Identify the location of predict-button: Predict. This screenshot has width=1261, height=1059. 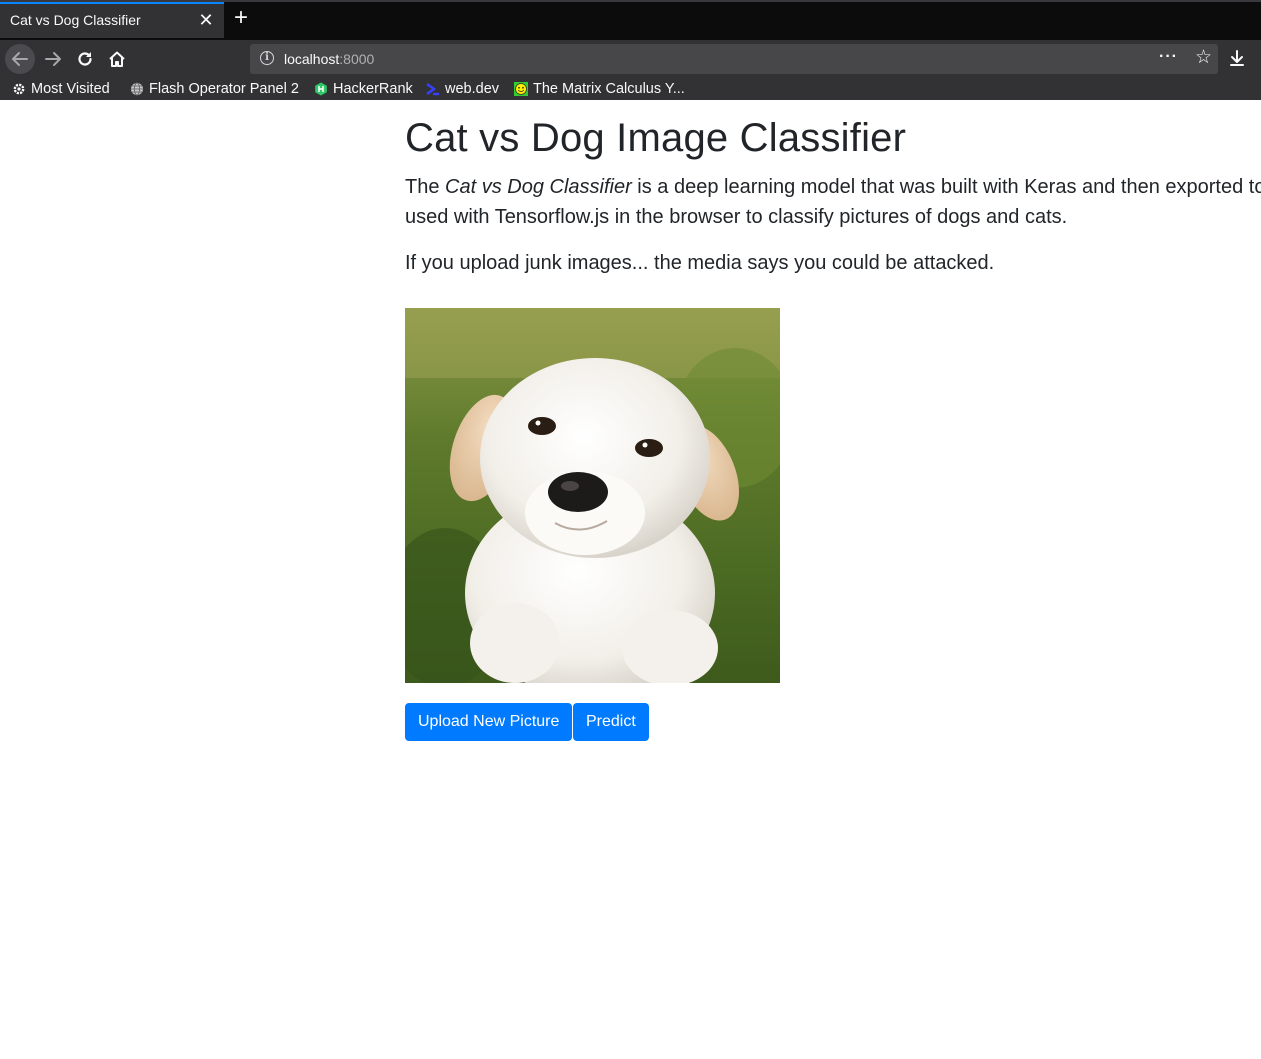
(611, 722).